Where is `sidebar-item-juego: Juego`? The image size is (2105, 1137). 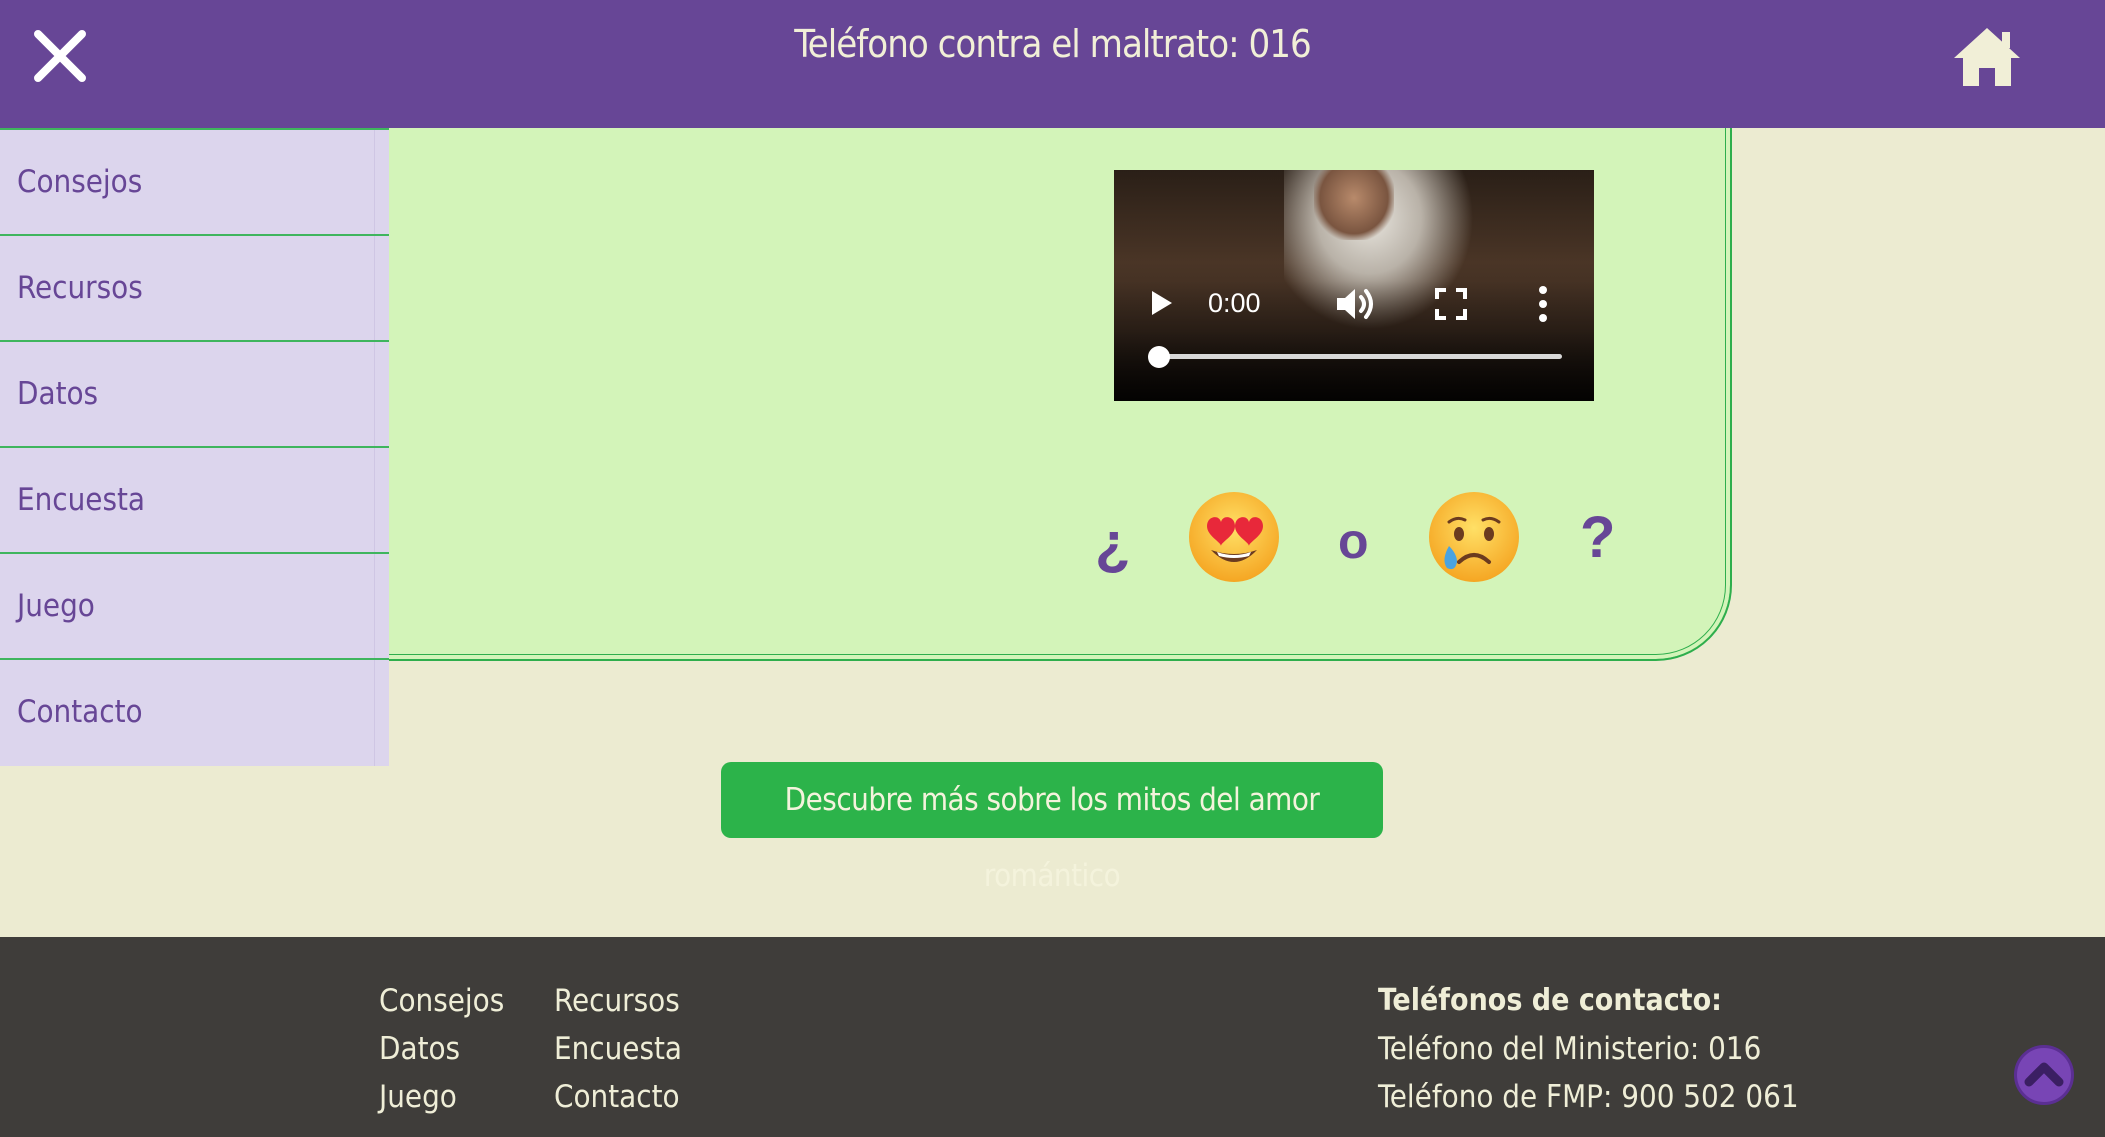 sidebar-item-juego: Juego is located at coordinates (194, 605).